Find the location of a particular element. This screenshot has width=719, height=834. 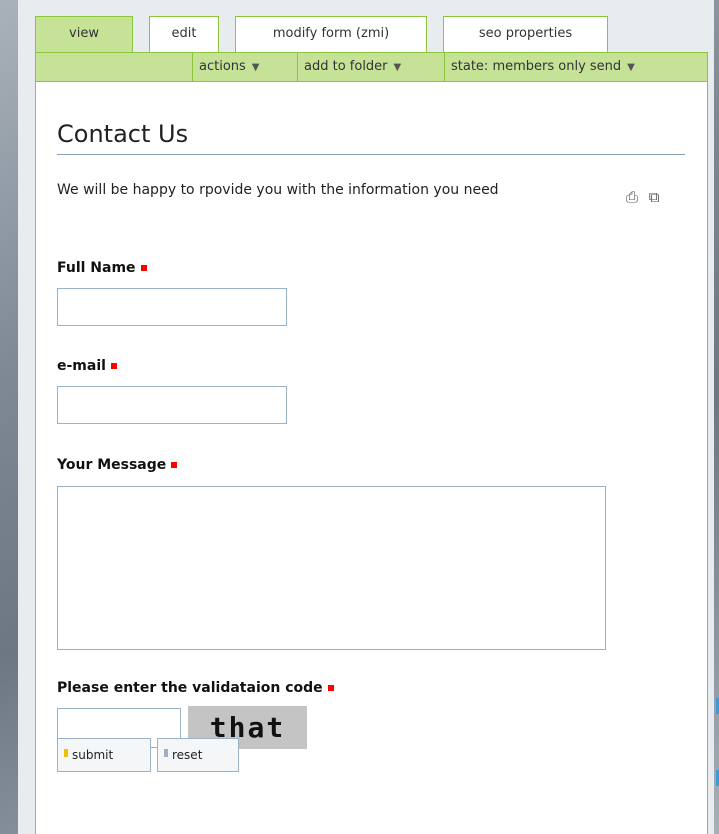

email-input is located at coordinates (172, 405).